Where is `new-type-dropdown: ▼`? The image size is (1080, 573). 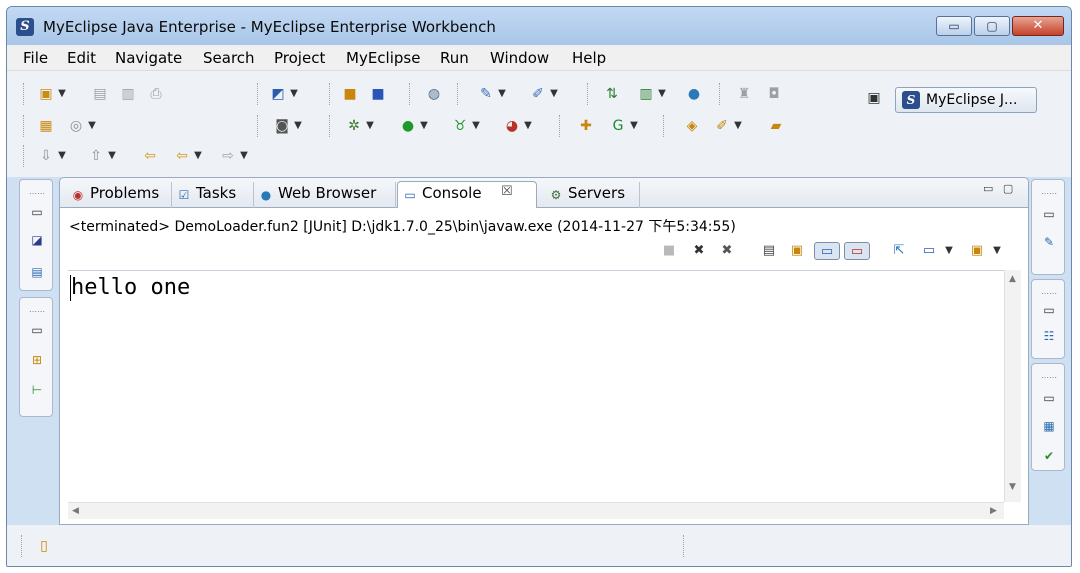 new-type-dropdown: ▼ is located at coordinates (634, 126).